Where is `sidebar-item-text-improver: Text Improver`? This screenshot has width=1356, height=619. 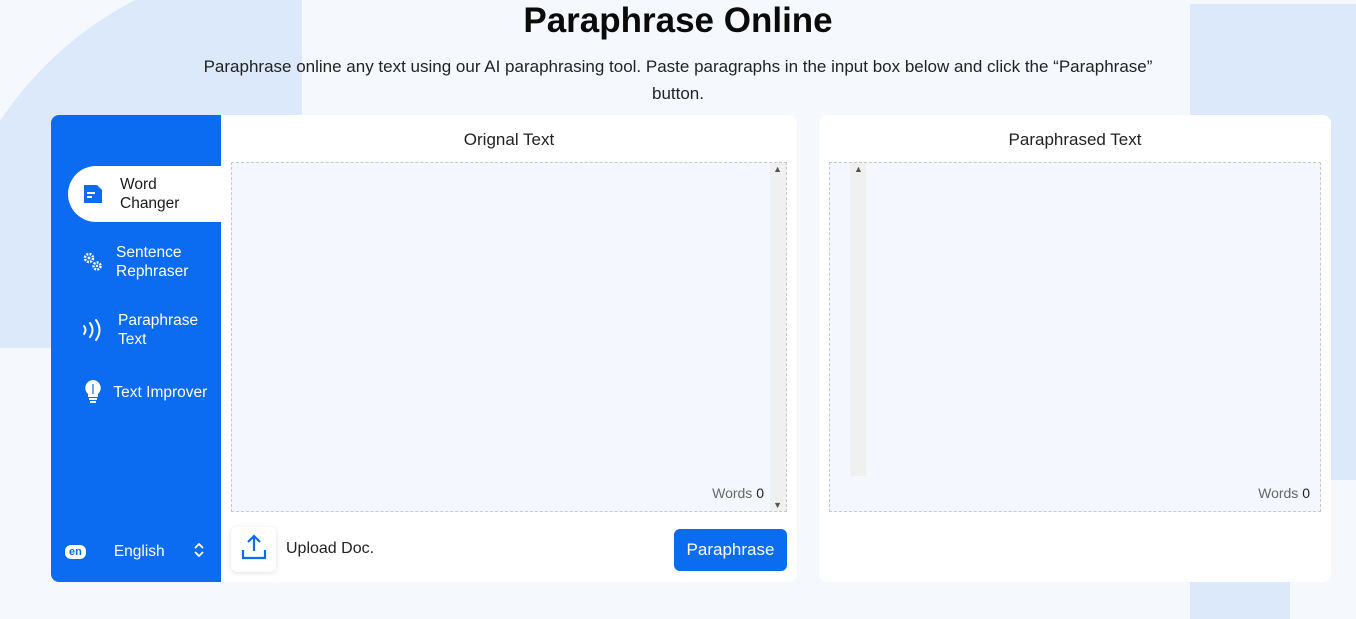
sidebar-item-text-improver: Text Improver is located at coordinates (144, 392).